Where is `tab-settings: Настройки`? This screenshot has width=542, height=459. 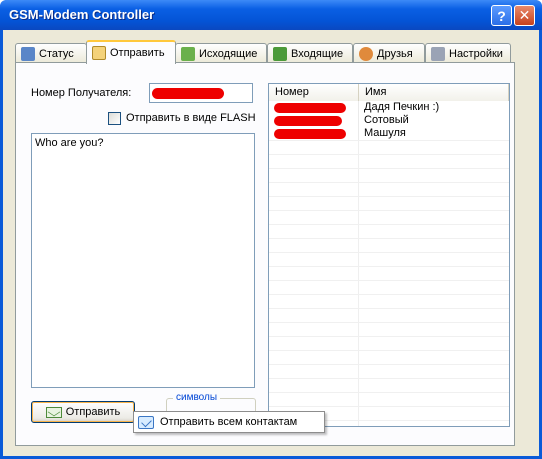
tab-settings: Настройки is located at coordinates (468, 53).